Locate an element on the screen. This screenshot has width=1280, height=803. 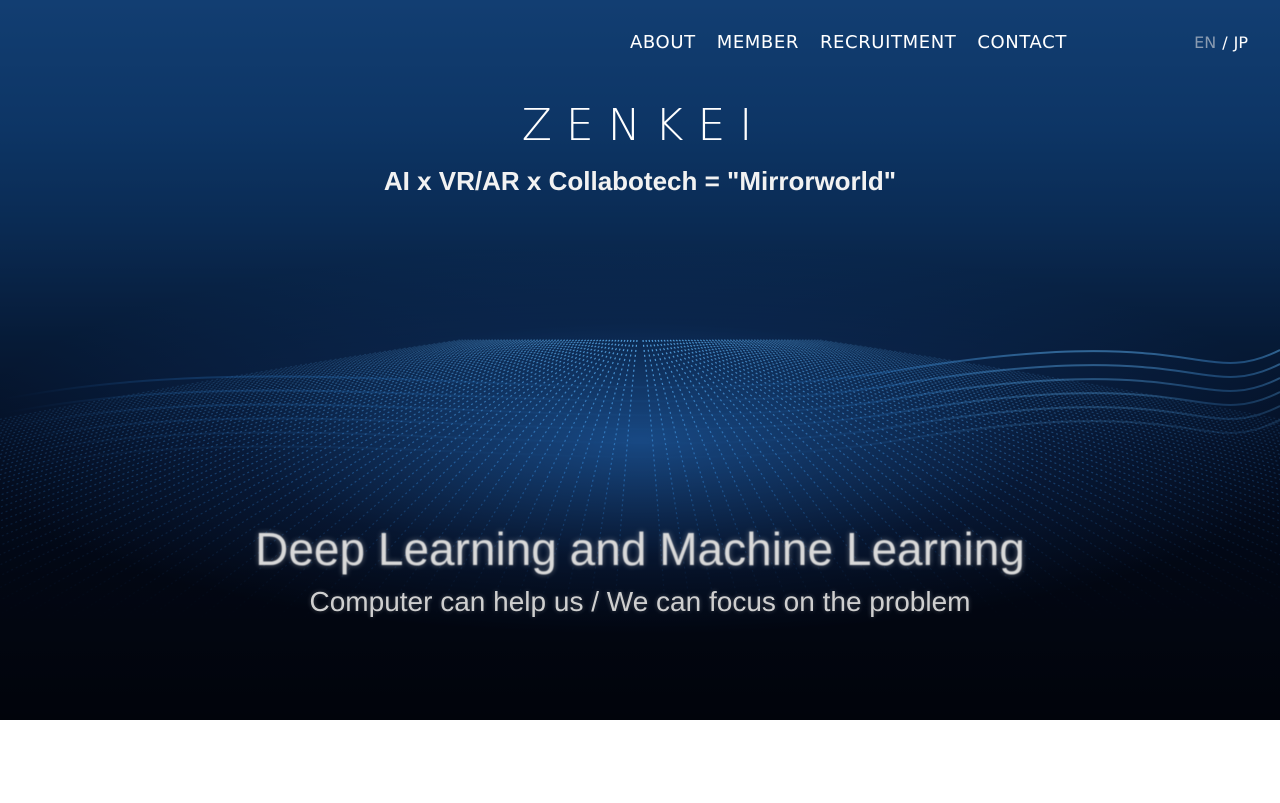
lang-en-link: EN is located at coordinates (1205, 43).